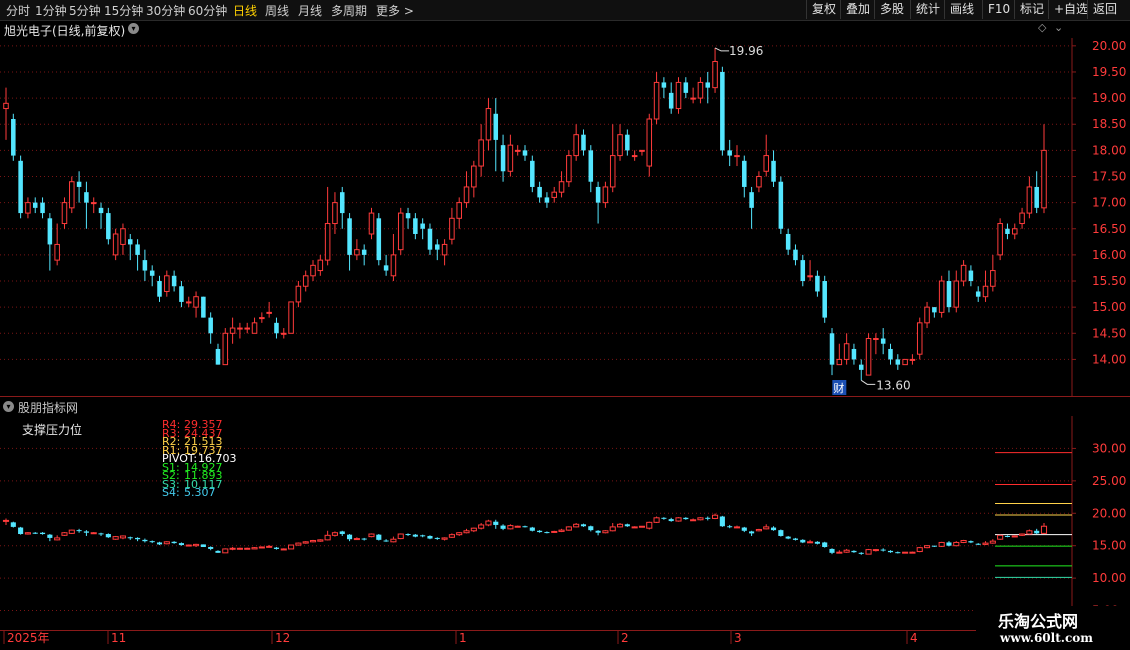 The height and width of the screenshot is (650, 1130). What do you see at coordinates (51, 10) in the screenshot?
I see `period-1min: 1分钟` at bounding box center [51, 10].